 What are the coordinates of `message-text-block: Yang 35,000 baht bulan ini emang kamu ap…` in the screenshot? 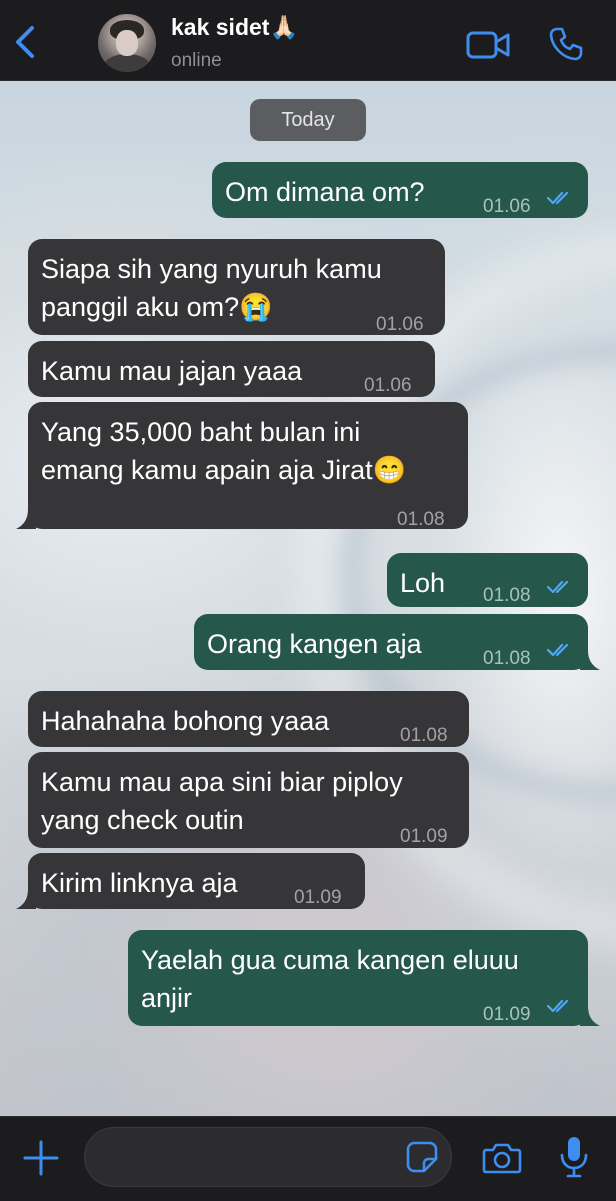 It's located at (223, 451).